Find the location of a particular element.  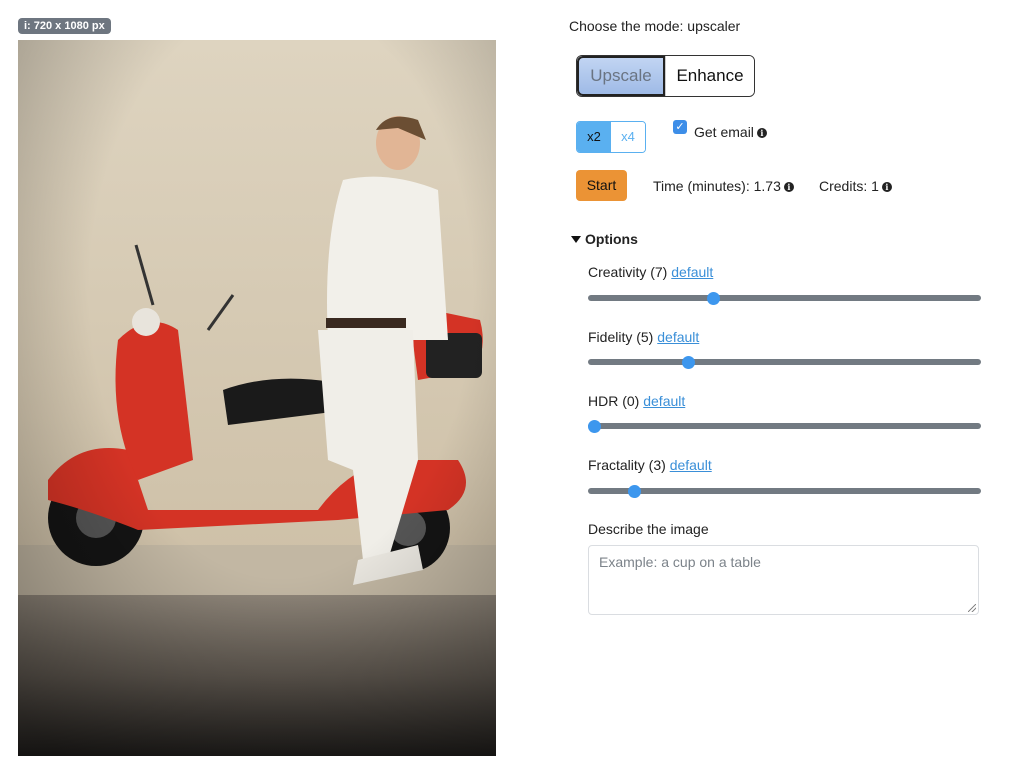

scale-x2-button: x2 is located at coordinates (594, 137).